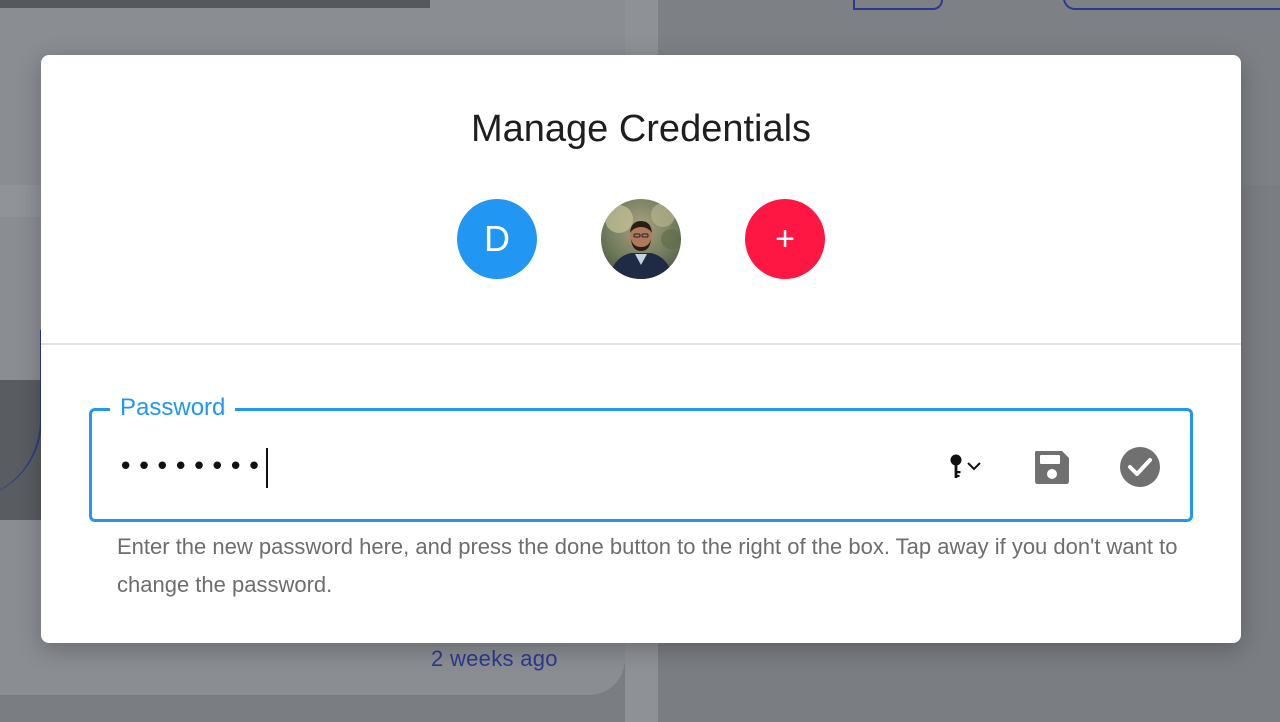 The height and width of the screenshot is (722, 1280). I want to click on avatar-initial-letter: D, so click(497, 238).